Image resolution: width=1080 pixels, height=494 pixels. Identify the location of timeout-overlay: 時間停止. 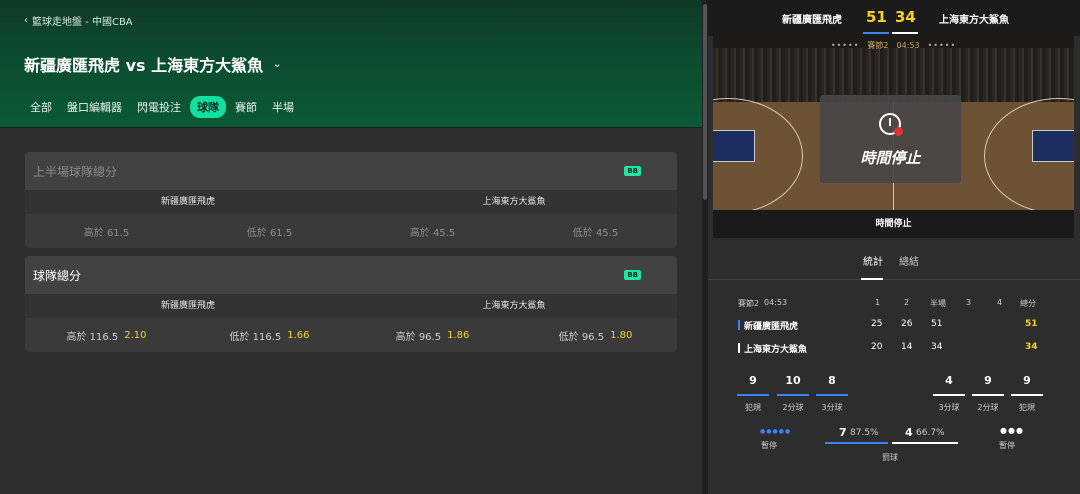
(890, 139).